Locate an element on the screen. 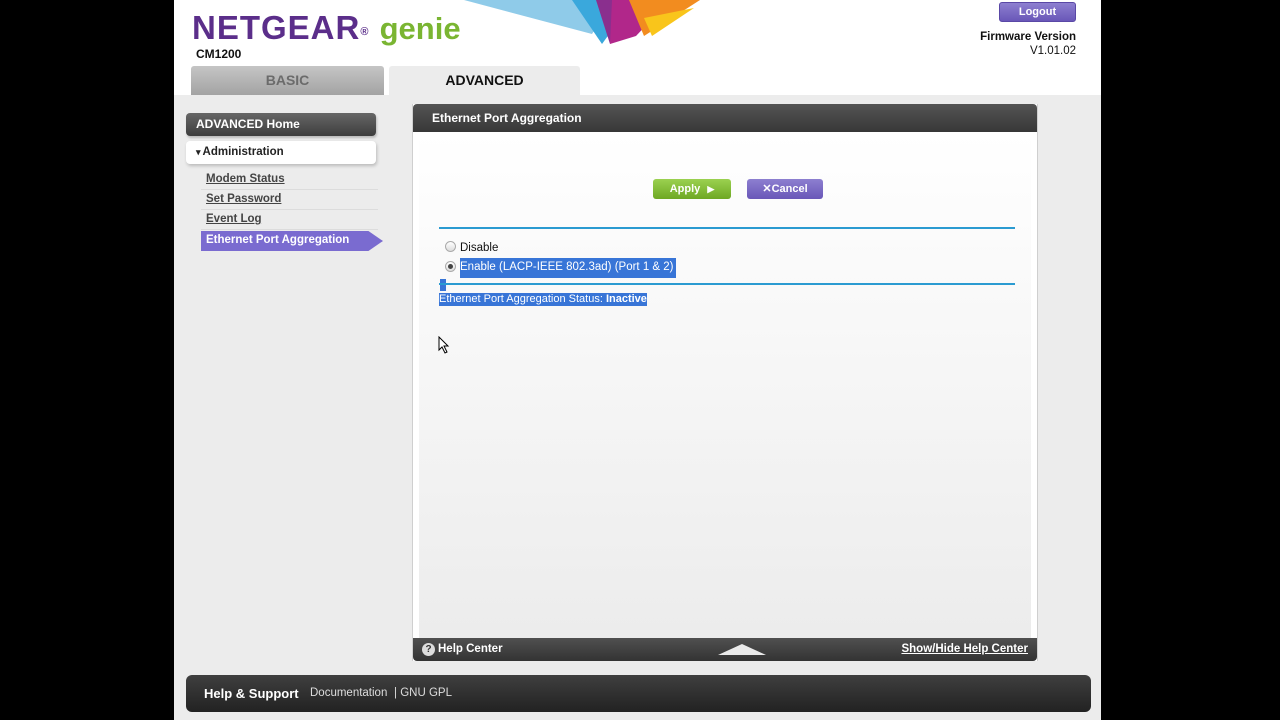 Image resolution: width=1280 pixels, height=720 pixels. firmware-version-value: V1.01.02 is located at coordinates (1052, 51).